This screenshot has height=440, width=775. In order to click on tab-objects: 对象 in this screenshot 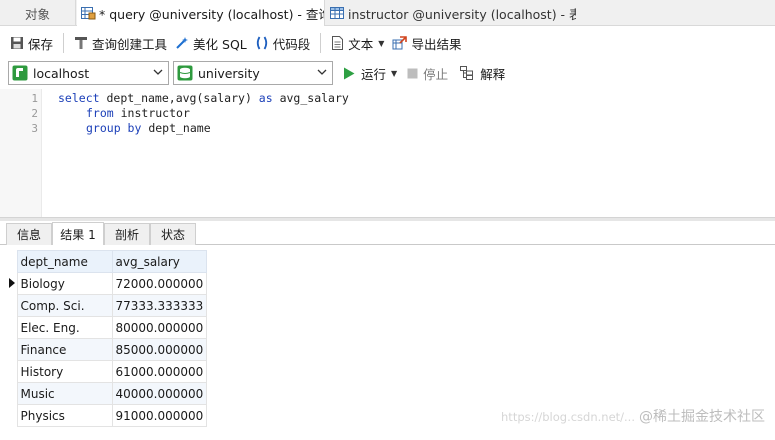, I will do `click(38, 13)`.